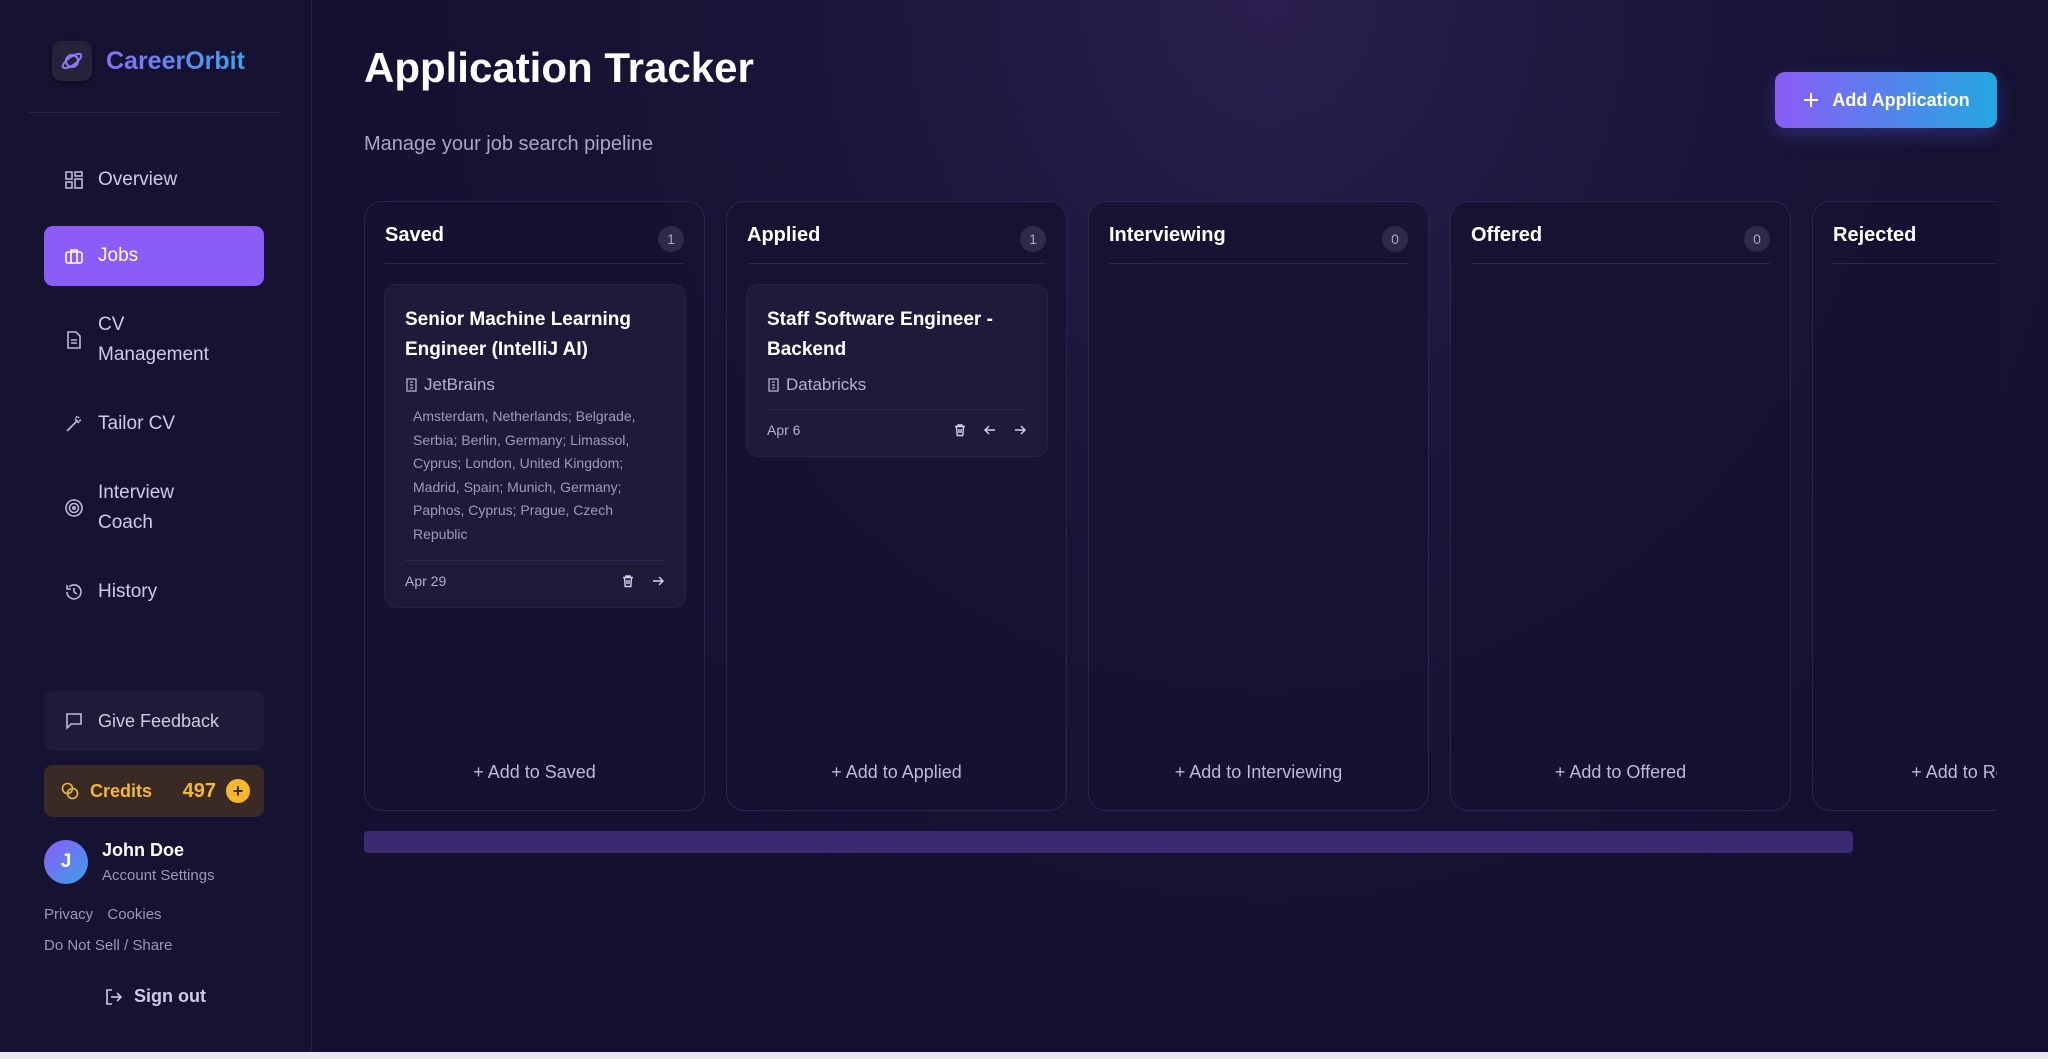 The image size is (2048, 1059). I want to click on add-application-label: Add Application, so click(1901, 99).